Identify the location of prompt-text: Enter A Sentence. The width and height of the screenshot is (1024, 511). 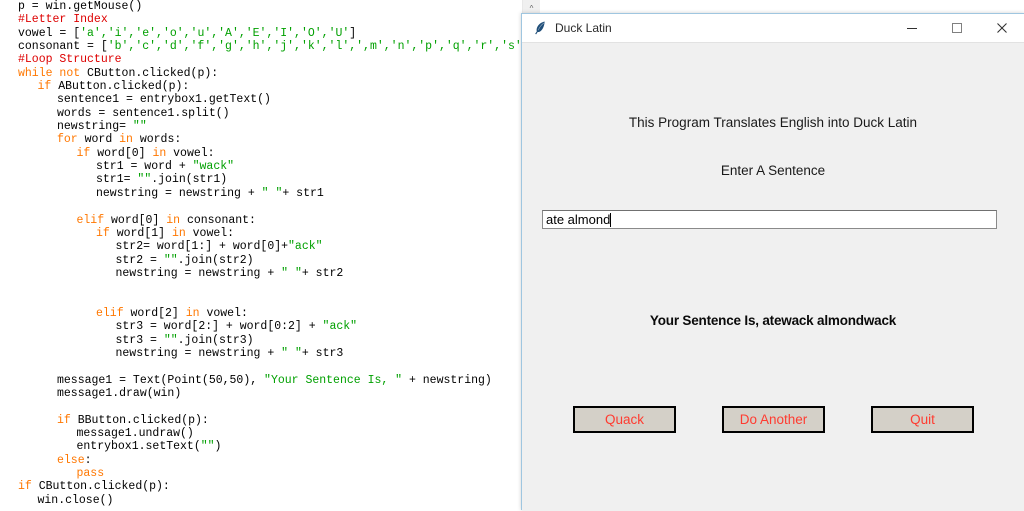
(773, 170).